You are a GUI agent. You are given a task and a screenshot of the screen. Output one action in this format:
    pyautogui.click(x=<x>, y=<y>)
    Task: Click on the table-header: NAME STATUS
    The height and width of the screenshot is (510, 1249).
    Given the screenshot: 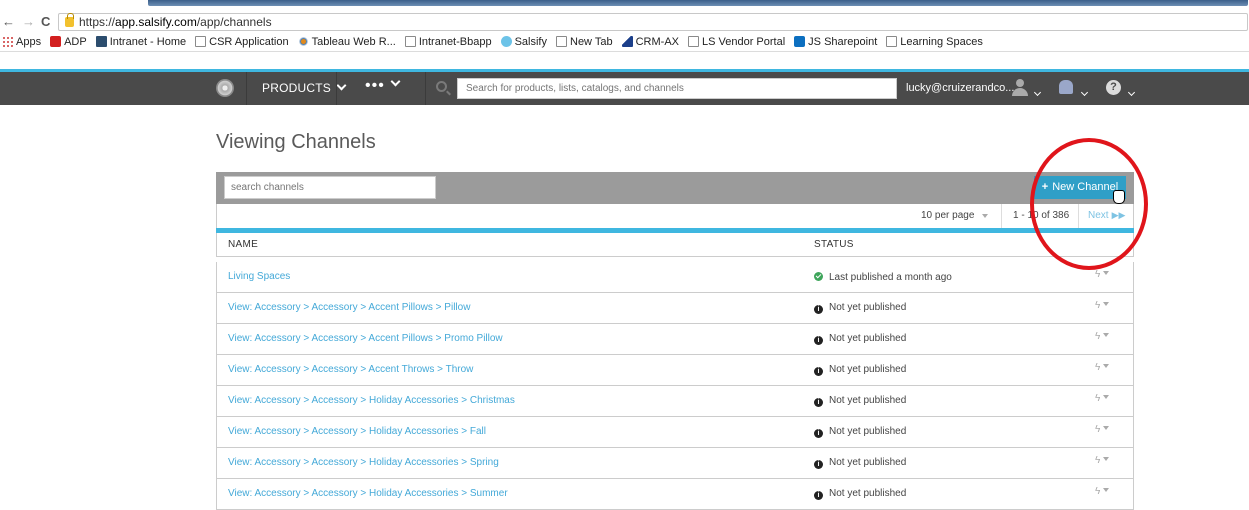 What is the action you would take?
    pyautogui.click(x=675, y=245)
    